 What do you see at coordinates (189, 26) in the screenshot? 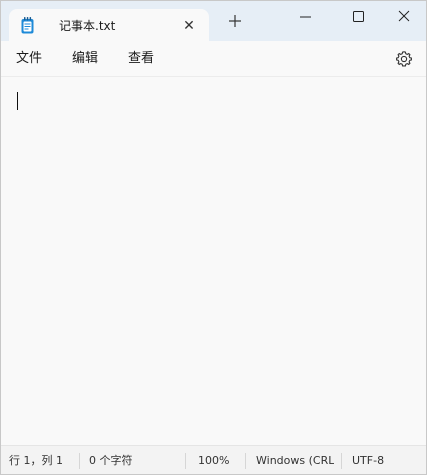
I see `tab-close-icon: ✕` at bounding box center [189, 26].